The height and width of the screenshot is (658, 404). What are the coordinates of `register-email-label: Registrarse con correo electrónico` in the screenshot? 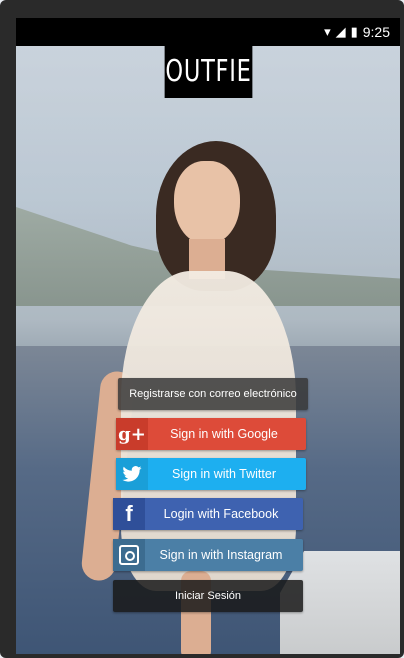 It's located at (213, 394).